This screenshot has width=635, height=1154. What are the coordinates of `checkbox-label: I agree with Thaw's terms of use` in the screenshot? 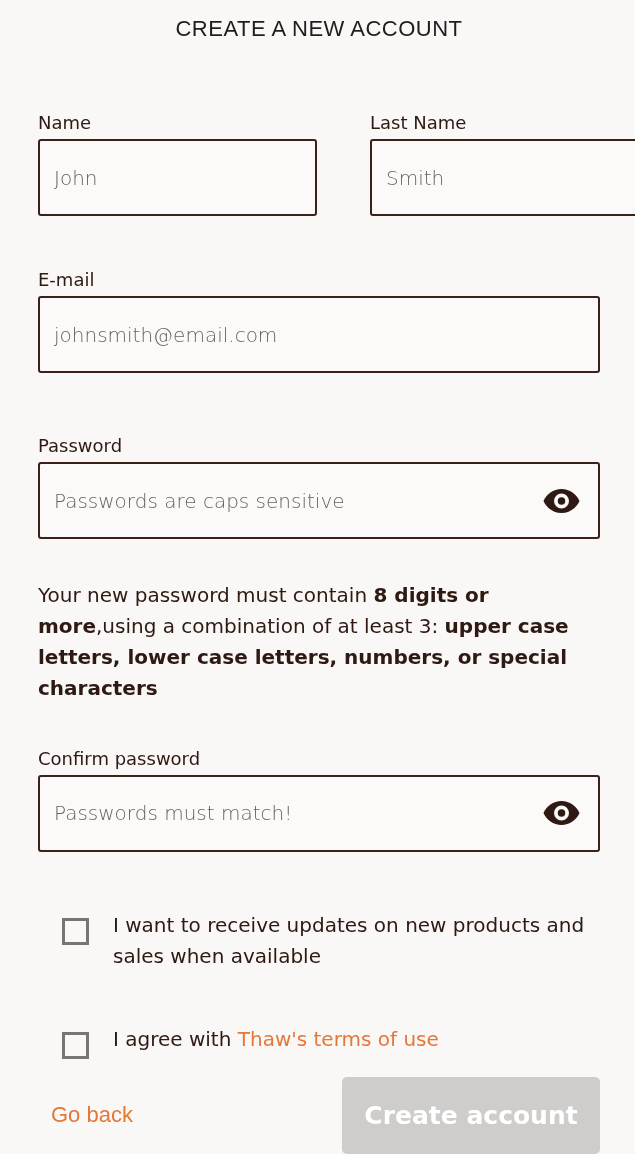 It's located at (276, 1039).